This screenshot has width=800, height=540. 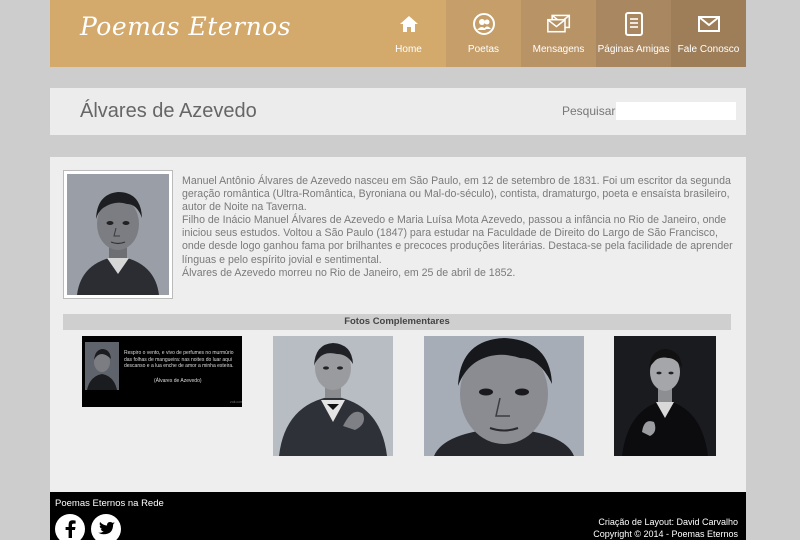 I want to click on nav-fale-conosco: Fale Conosco, so click(x=708, y=33).